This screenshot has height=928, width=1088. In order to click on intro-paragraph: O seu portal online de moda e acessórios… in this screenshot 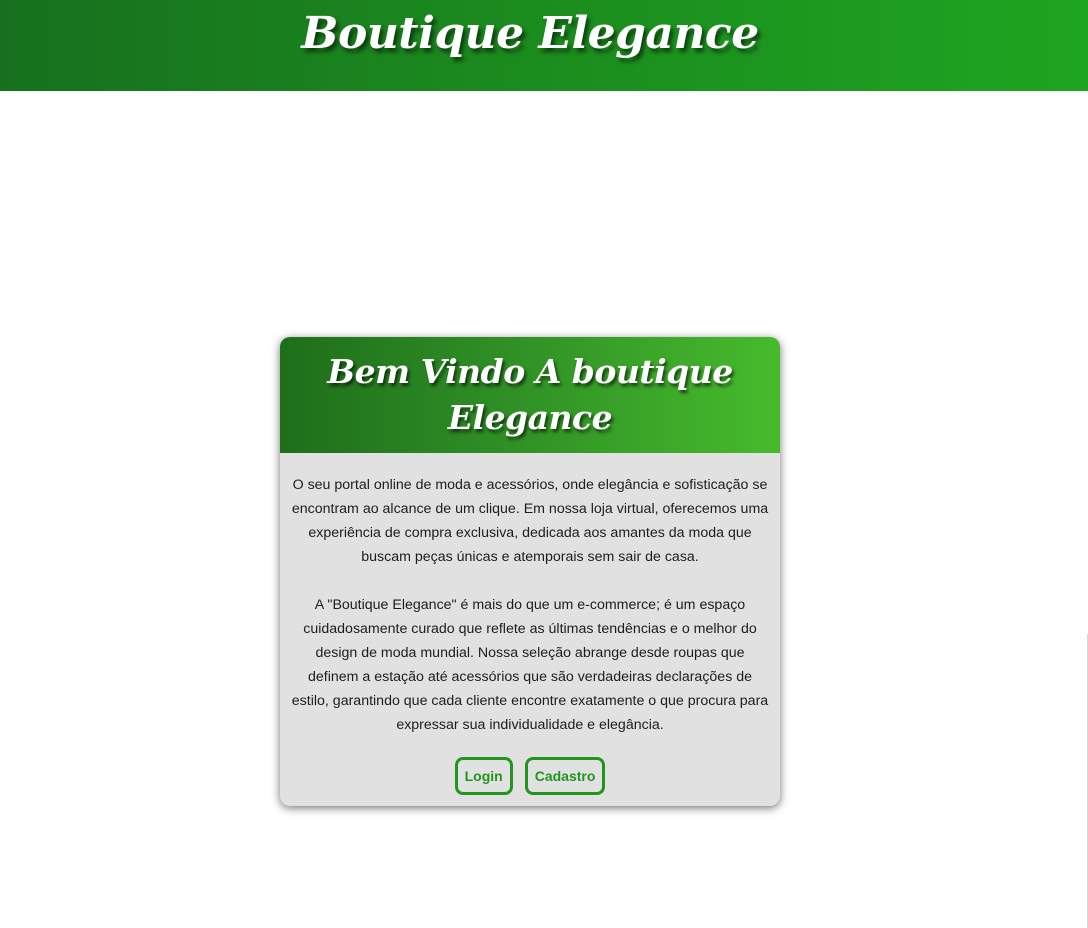, I will do `click(530, 521)`.